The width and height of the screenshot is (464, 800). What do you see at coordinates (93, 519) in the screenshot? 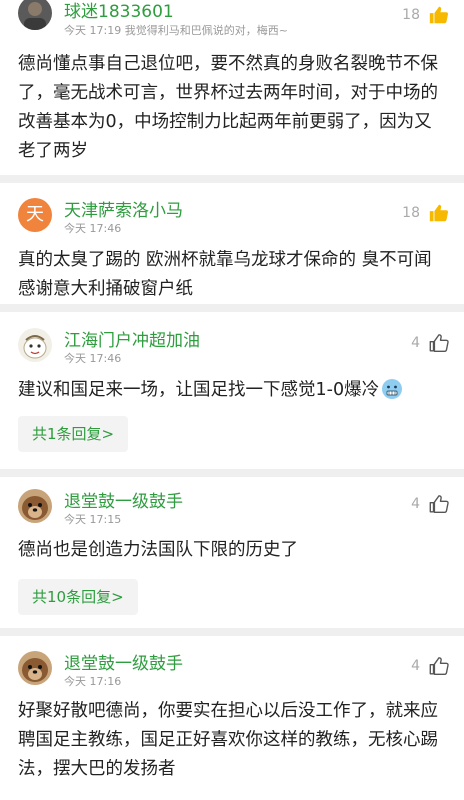
I see `timestamp: 今天 17:15` at bounding box center [93, 519].